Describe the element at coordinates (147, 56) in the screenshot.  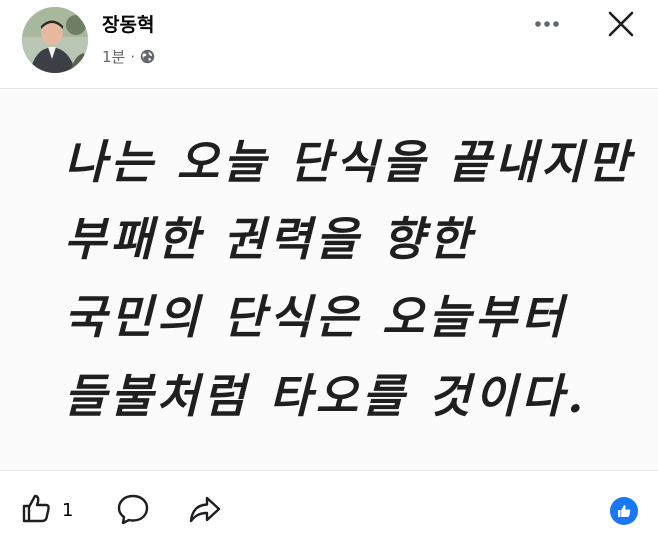
I see `globe-icon` at that location.